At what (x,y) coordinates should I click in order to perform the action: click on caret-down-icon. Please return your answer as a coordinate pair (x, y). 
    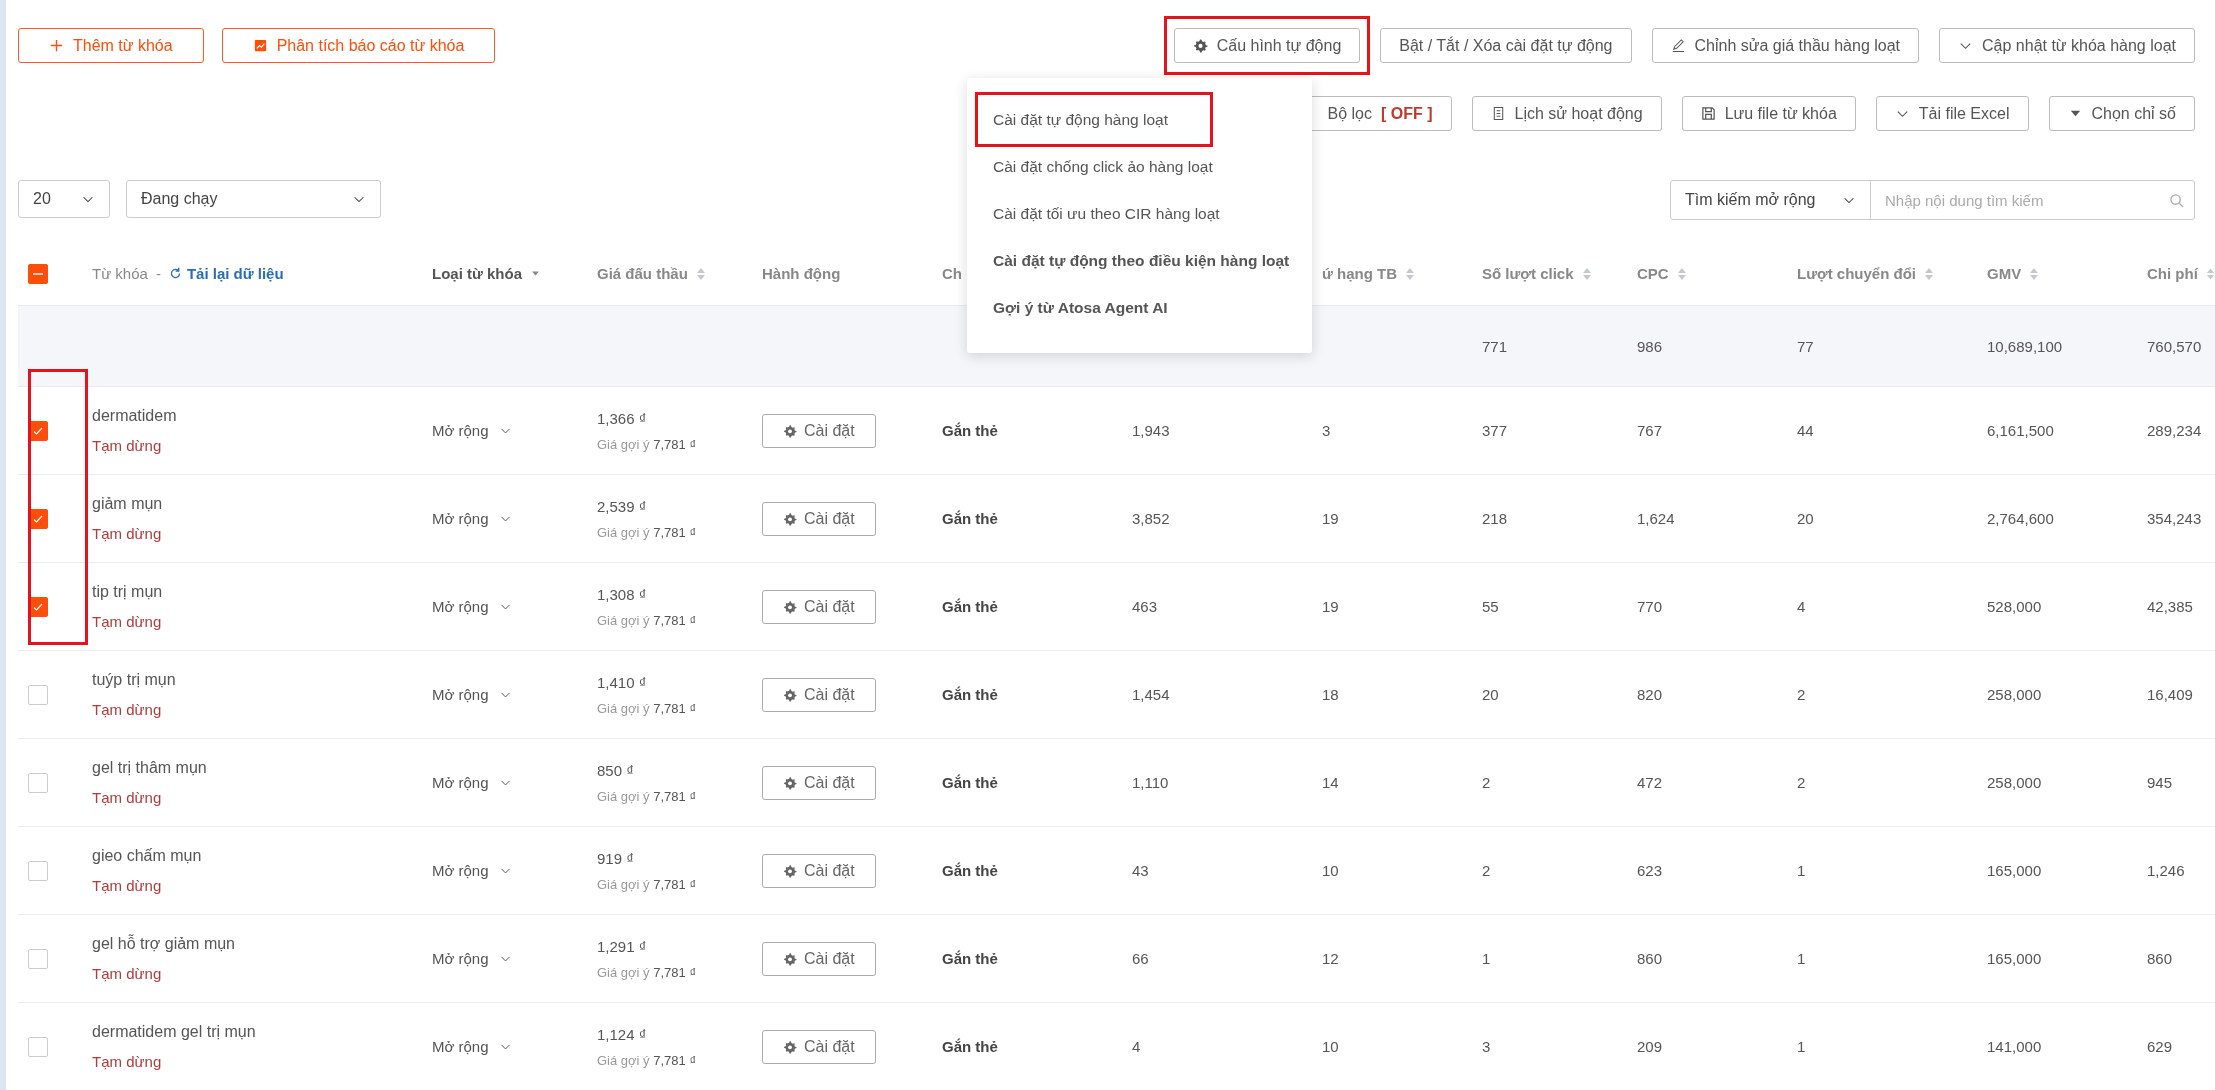
    Looking at the image, I should click on (536, 273).